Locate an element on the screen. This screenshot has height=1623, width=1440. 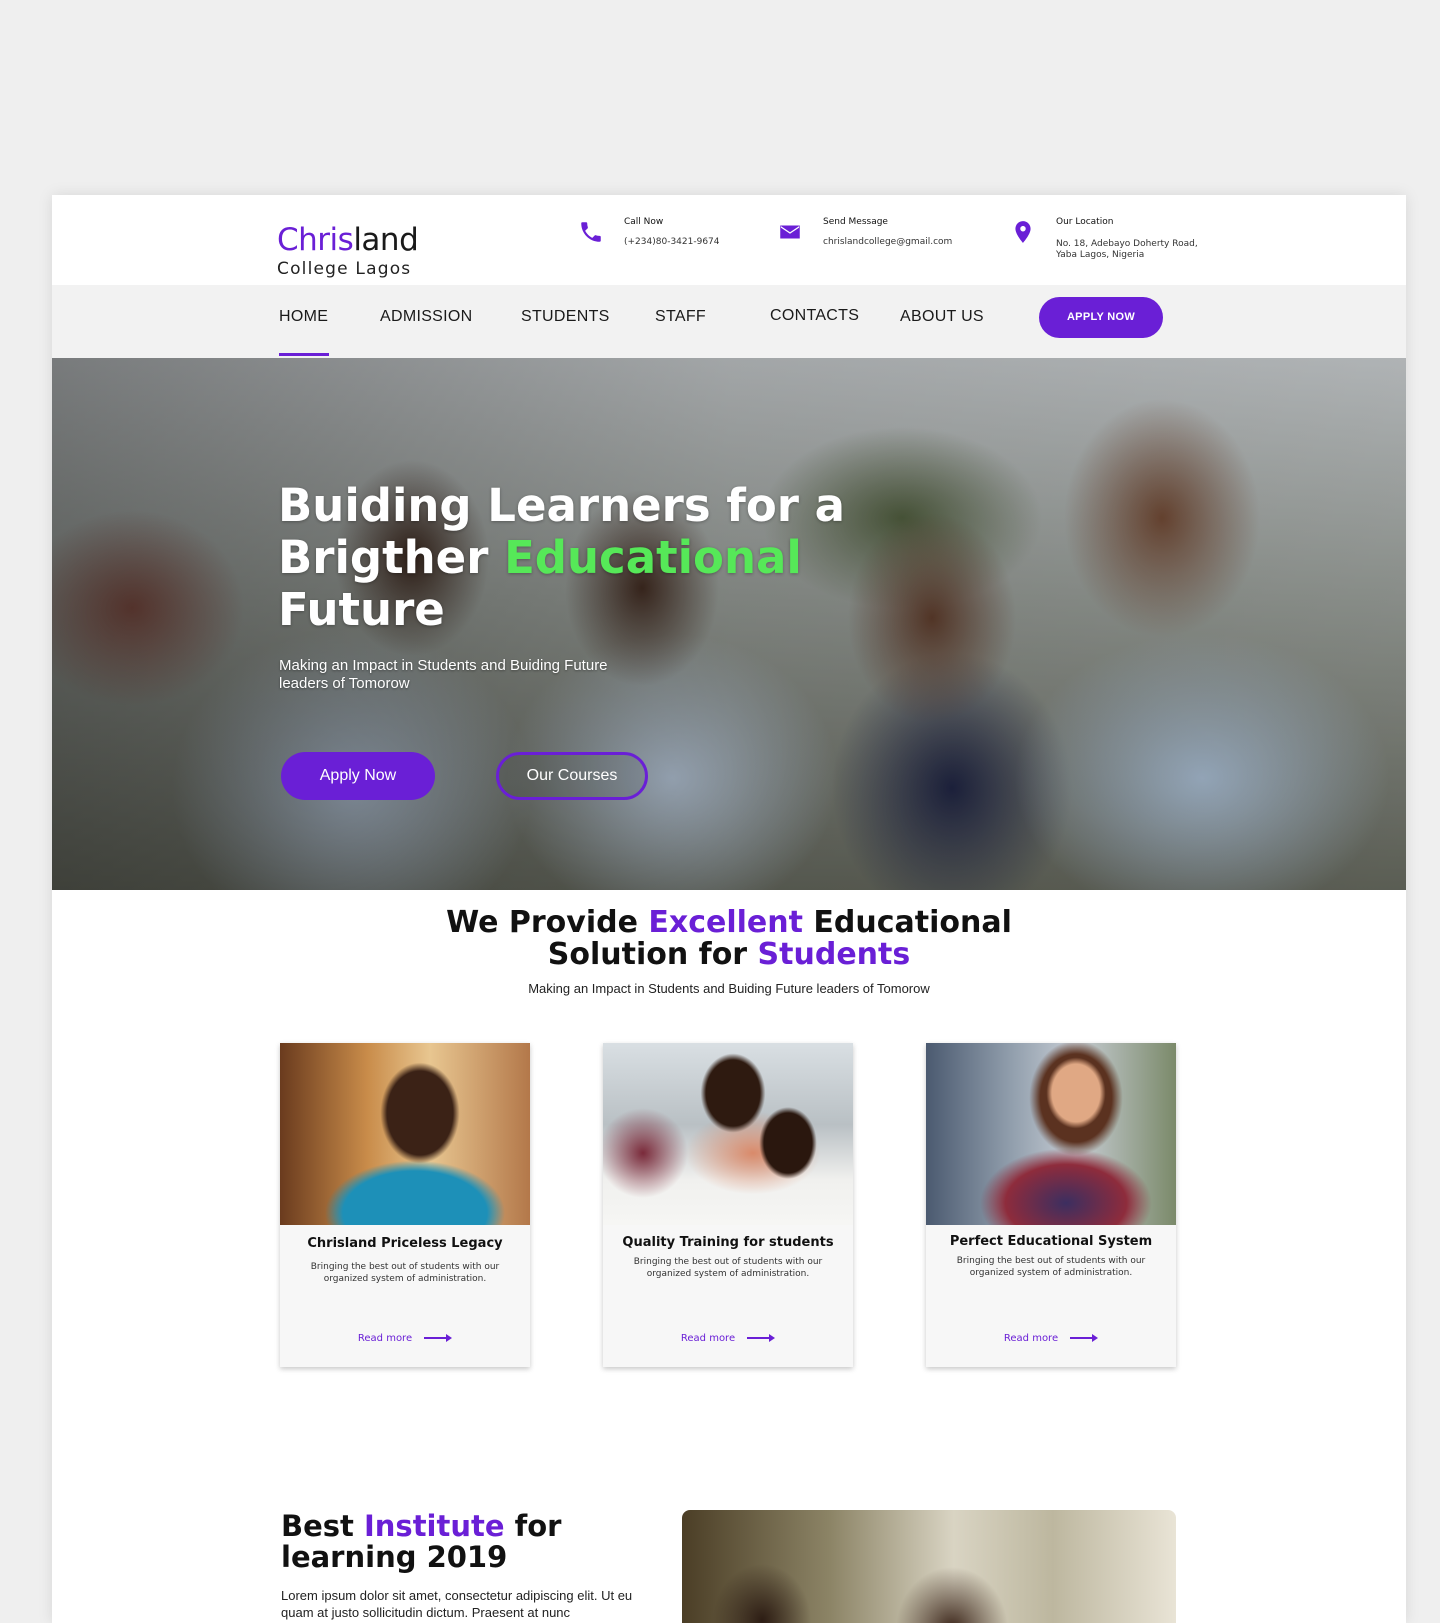
phone-icon is located at coordinates (591, 232).